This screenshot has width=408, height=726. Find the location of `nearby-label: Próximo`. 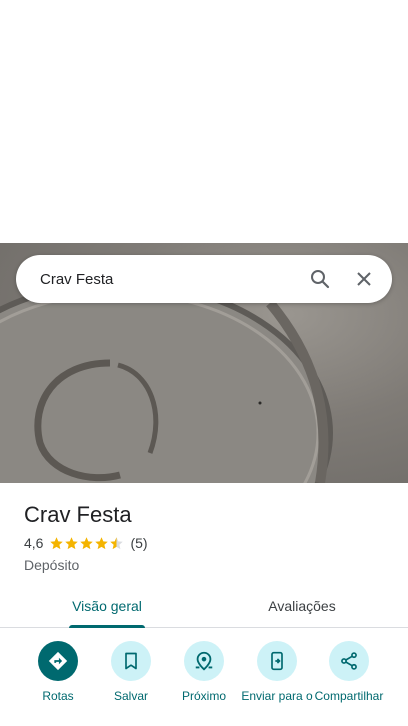

nearby-label: Próximo is located at coordinates (203, 696).